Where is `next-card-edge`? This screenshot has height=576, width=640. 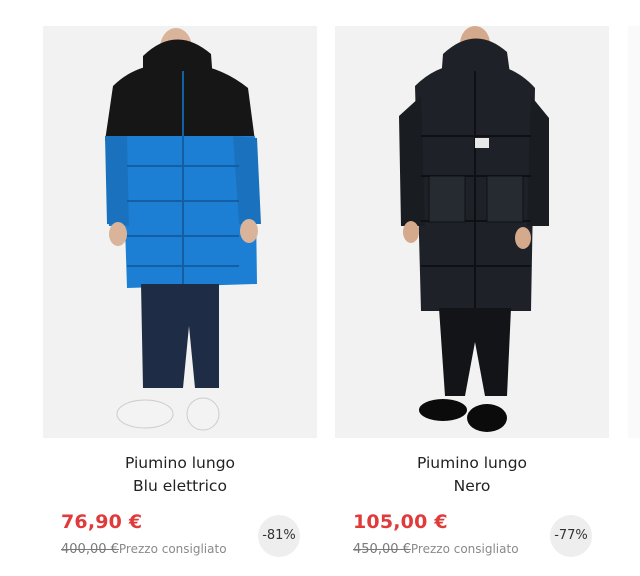 next-card-edge is located at coordinates (634, 232).